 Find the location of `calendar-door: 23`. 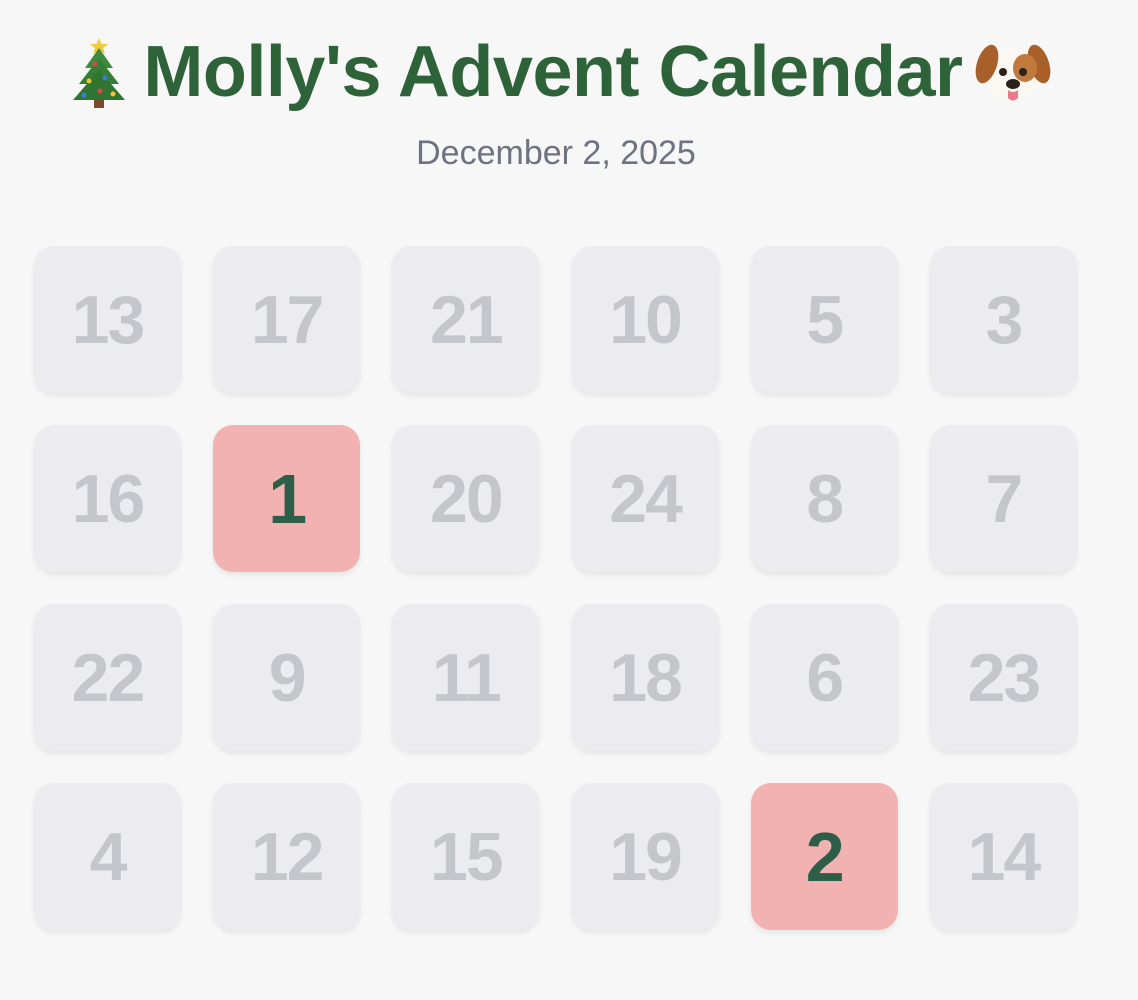

calendar-door: 23 is located at coordinates (1003, 677).